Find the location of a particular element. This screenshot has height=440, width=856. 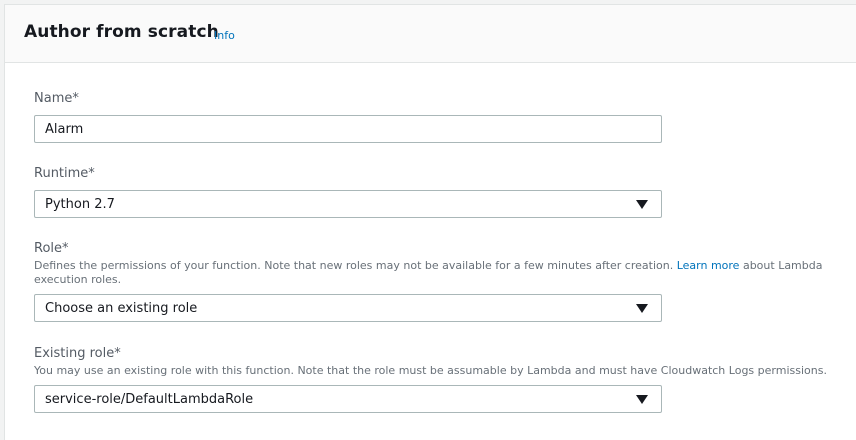

existing-role-selected-value: service-role/DefaultLambdaRole is located at coordinates (149, 399).